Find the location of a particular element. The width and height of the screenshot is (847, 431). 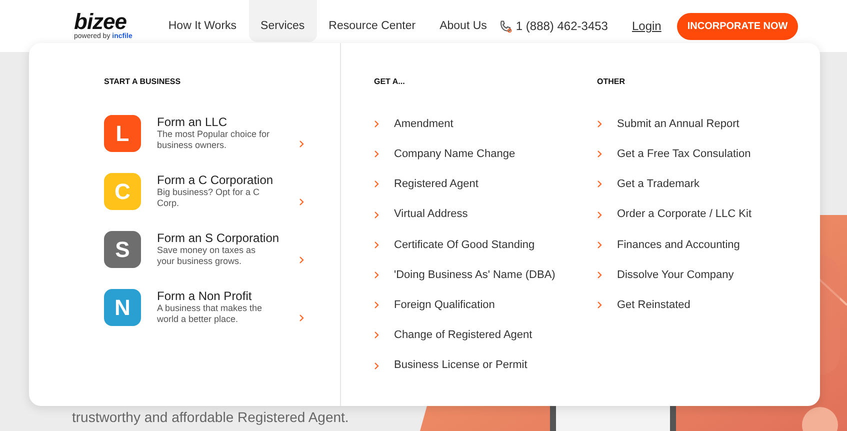

menu-link: Registered Agent is located at coordinates (436, 184).